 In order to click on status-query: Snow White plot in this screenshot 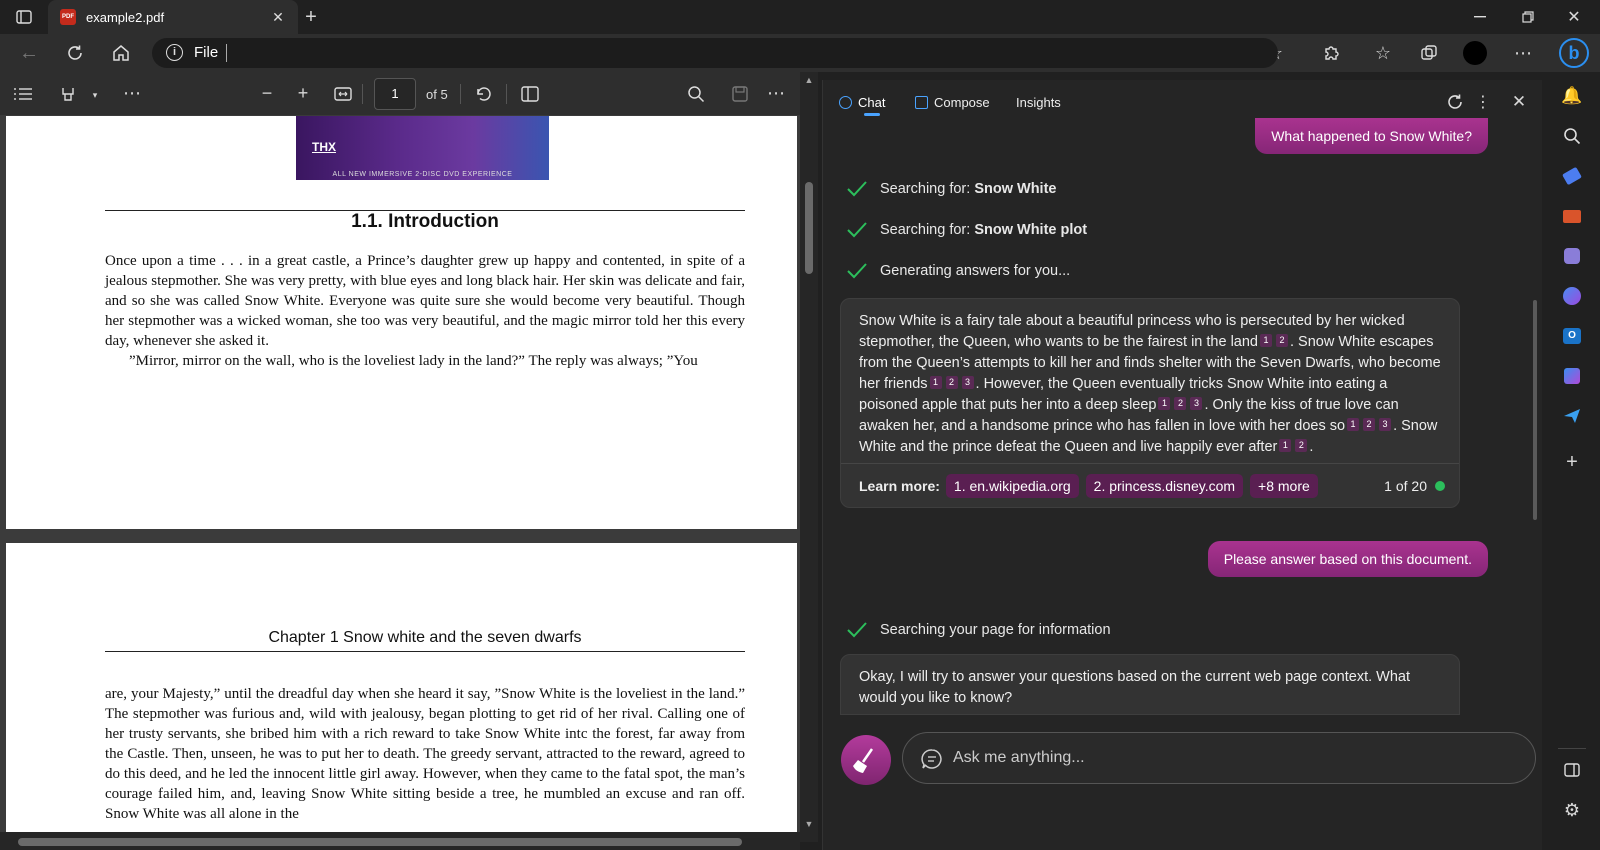, I will do `click(1031, 230)`.